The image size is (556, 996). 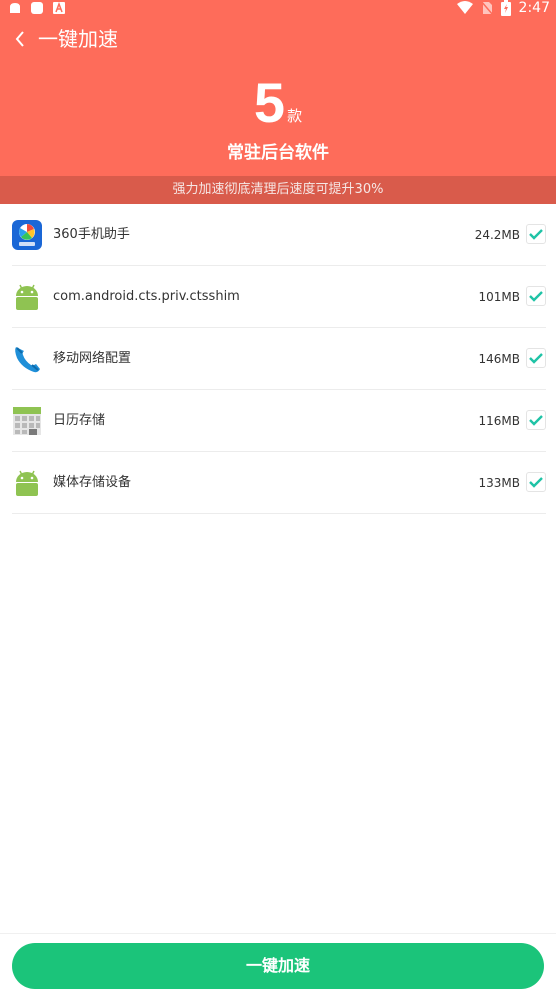 What do you see at coordinates (497, 235) in the screenshot?
I see `app-size: 24.2MB` at bounding box center [497, 235].